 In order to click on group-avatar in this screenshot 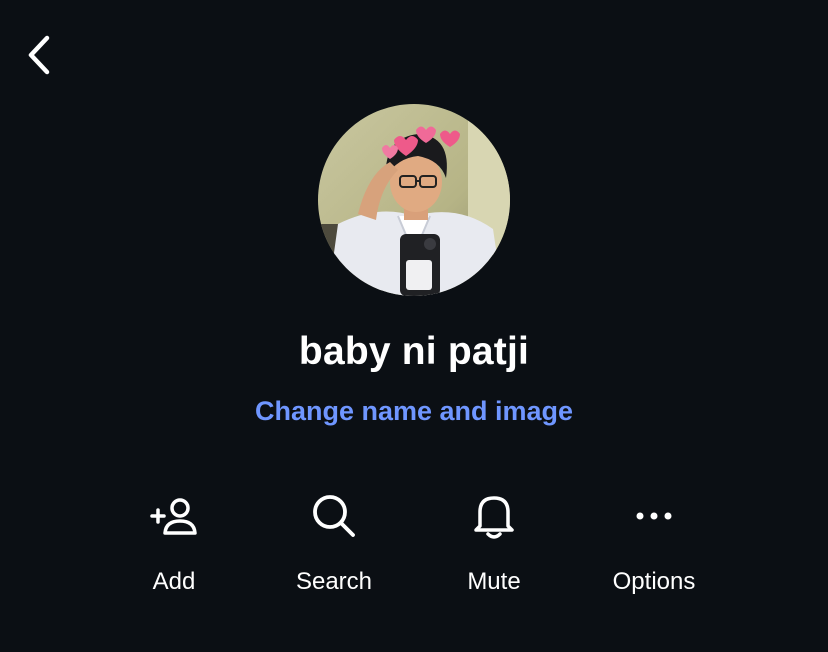, I will do `click(414, 200)`.